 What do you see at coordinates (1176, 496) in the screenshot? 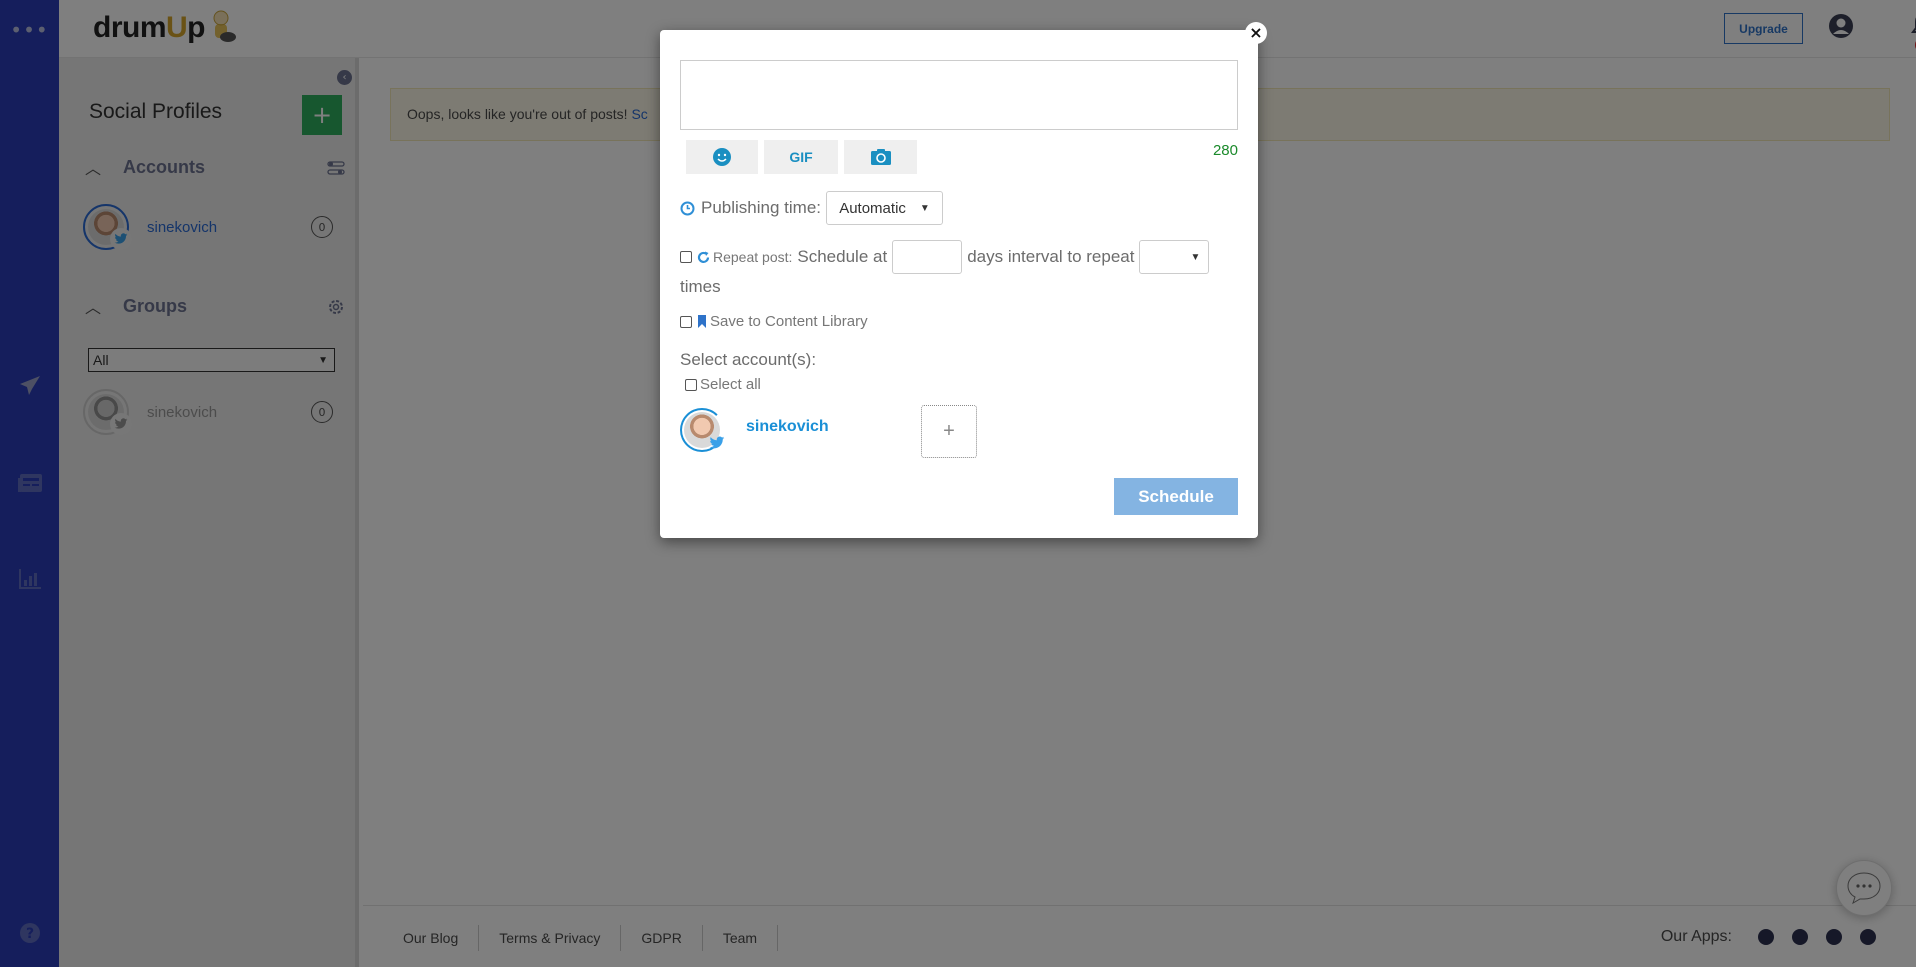
I see `schedule-button: Schedule` at bounding box center [1176, 496].